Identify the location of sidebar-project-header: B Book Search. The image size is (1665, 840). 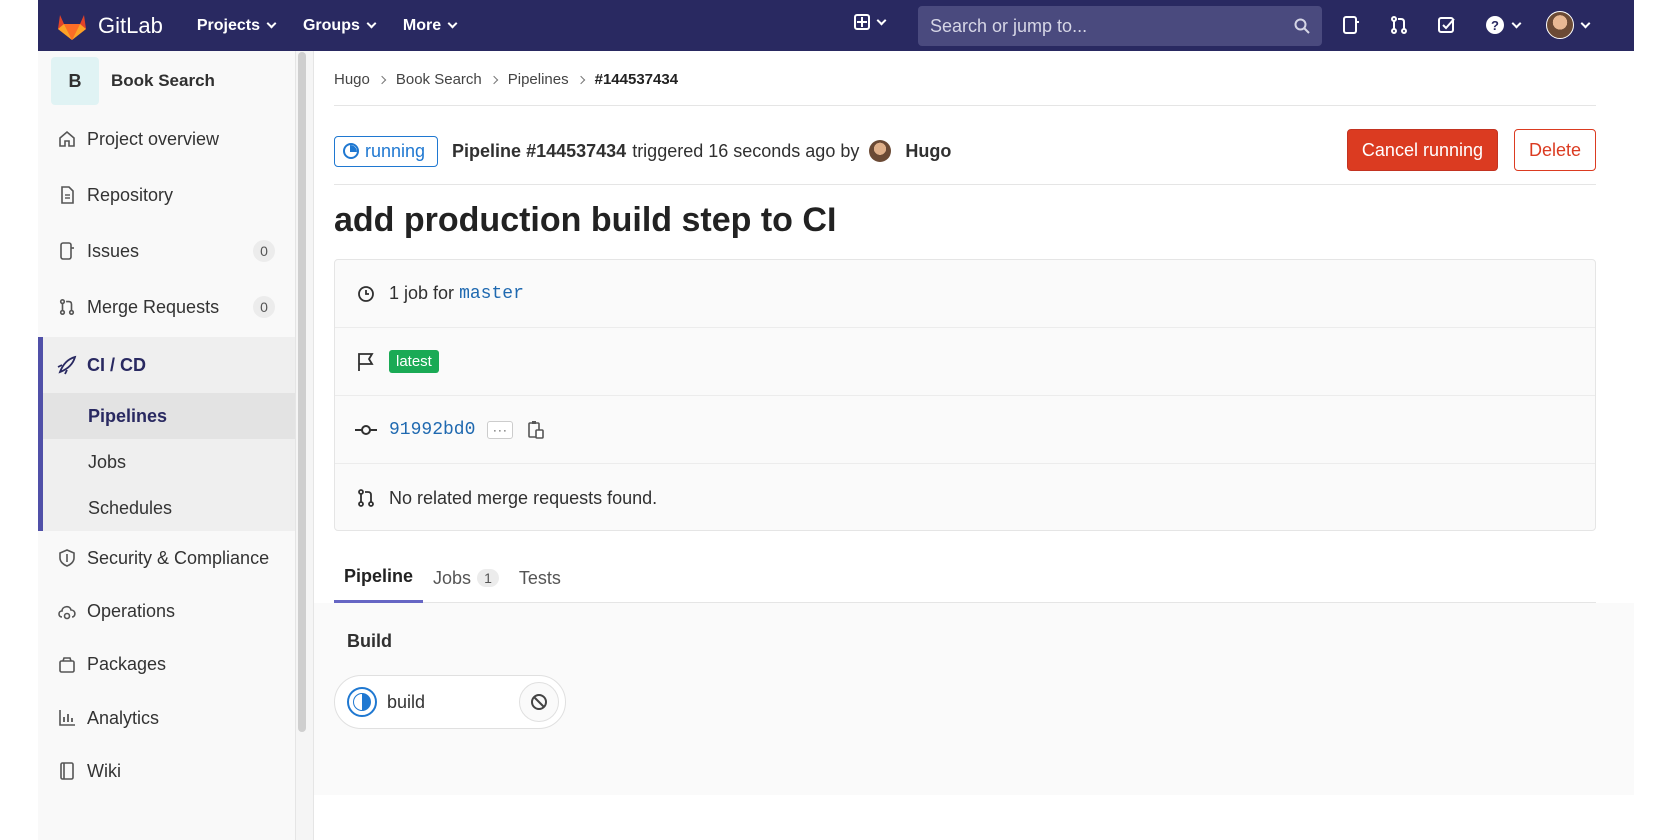
(166, 81).